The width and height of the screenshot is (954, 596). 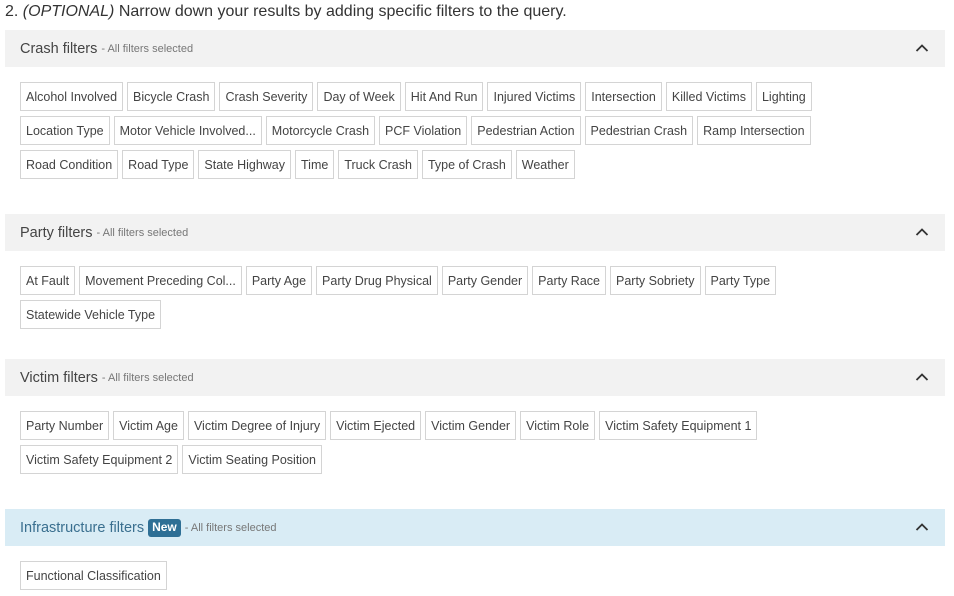 What do you see at coordinates (158, 164) in the screenshot?
I see `filter-chip: Road Type` at bounding box center [158, 164].